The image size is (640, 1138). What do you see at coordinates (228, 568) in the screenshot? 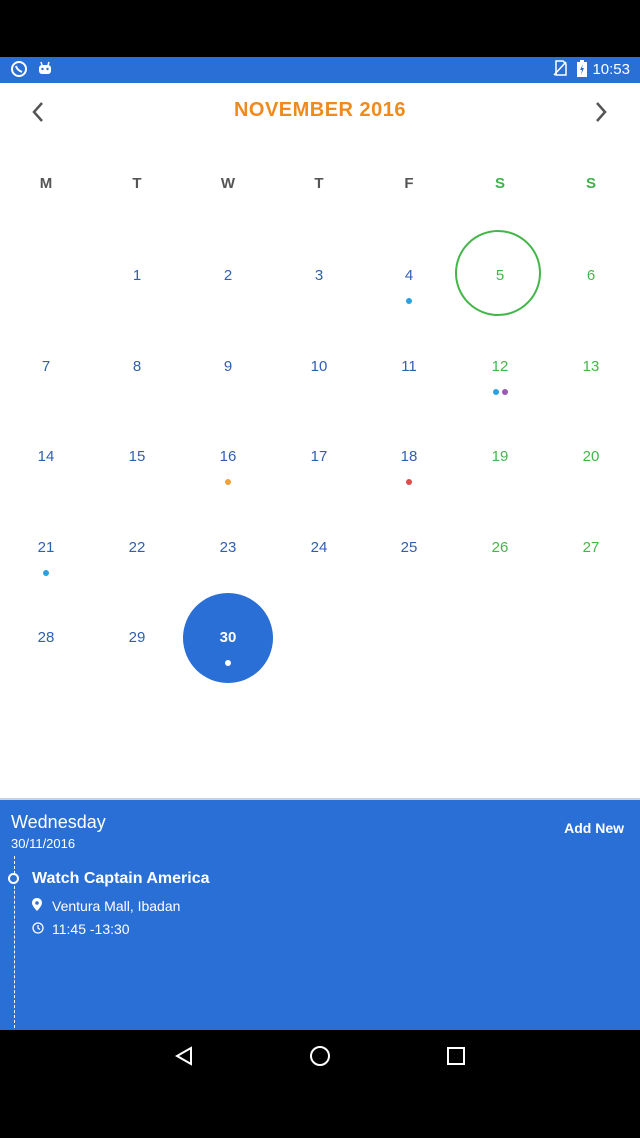
I see `day-cell: 23` at bounding box center [228, 568].